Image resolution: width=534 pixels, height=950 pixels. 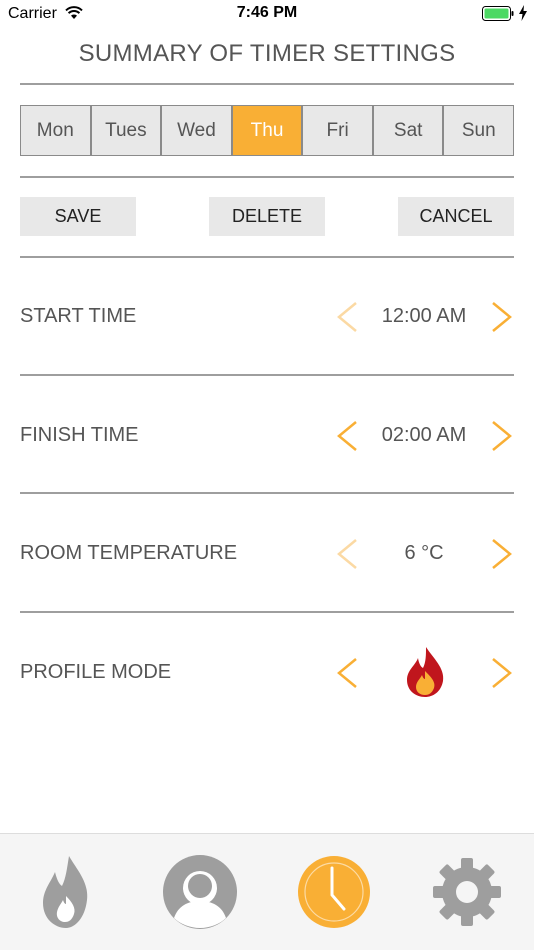 I want to click on battery-icon, so click(x=498, y=13).